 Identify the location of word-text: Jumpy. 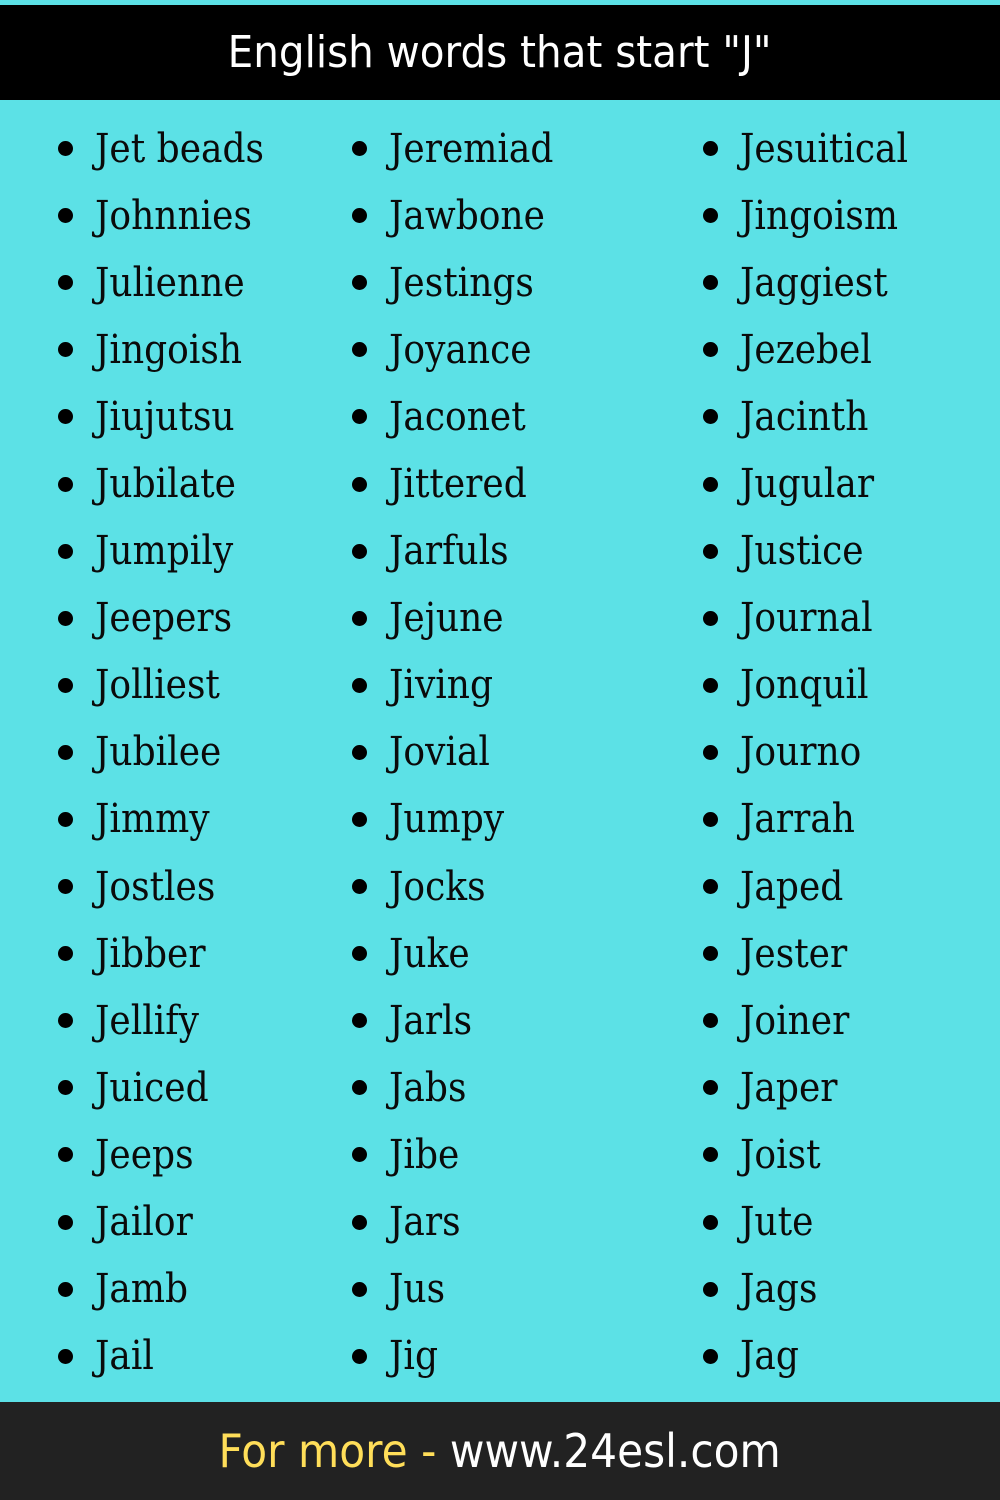
(447, 819).